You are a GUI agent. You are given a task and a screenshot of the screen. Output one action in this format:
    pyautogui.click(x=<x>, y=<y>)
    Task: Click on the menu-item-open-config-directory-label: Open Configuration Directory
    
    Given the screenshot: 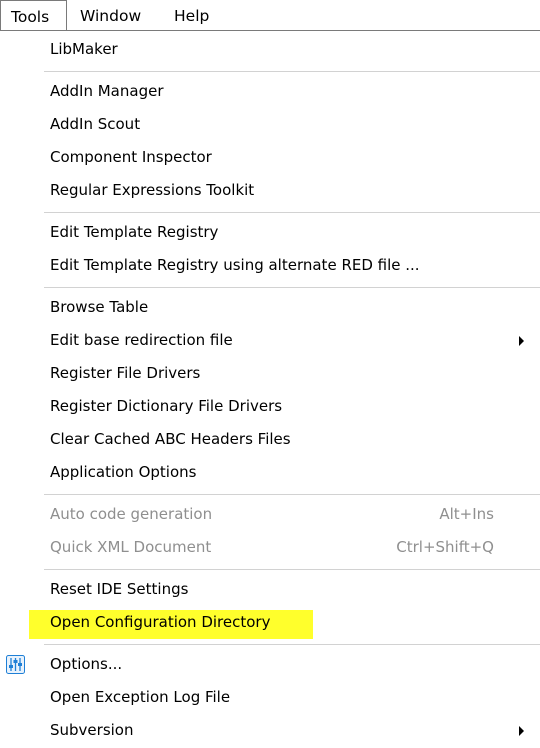 What is the action you would take?
    pyautogui.click(x=160, y=622)
    